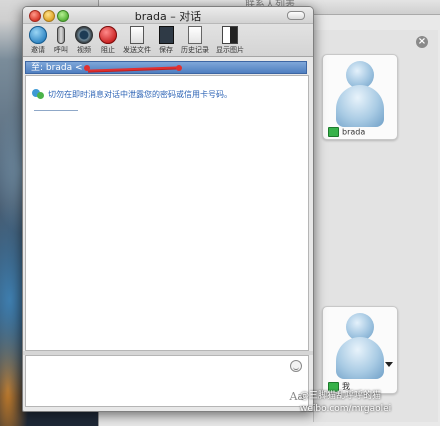 The width and height of the screenshot is (440, 426). Describe the element at coordinates (38, 94) in the screenshot. I see `messenger-icon` at that location.